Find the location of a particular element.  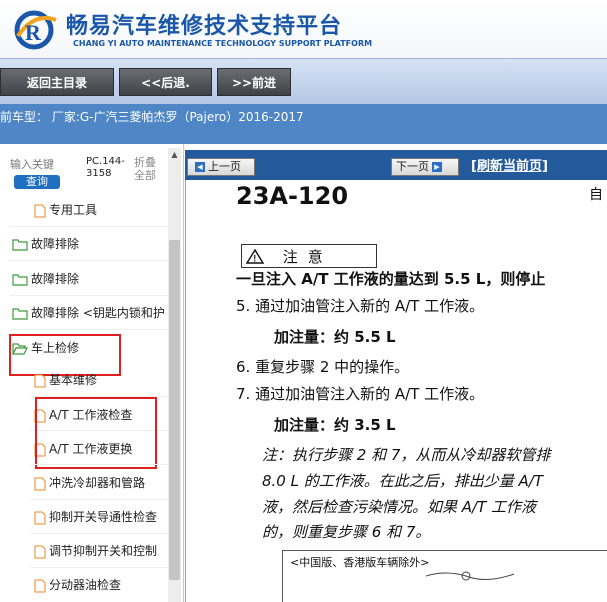

next-page-button: 下一页 ▶ is located at coordinates (425, 167).